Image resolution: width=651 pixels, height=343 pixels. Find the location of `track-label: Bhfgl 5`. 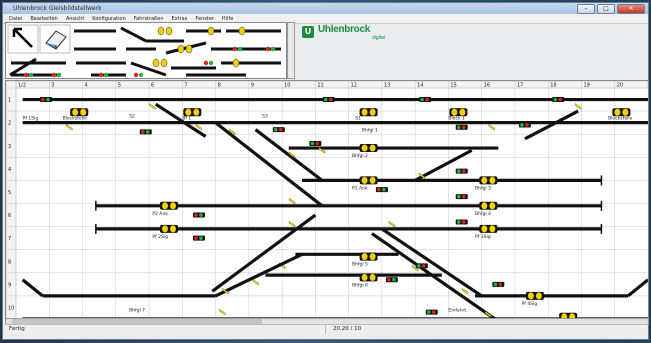

track-label: Bhfgl 5 is located at coordinates (360, 265).